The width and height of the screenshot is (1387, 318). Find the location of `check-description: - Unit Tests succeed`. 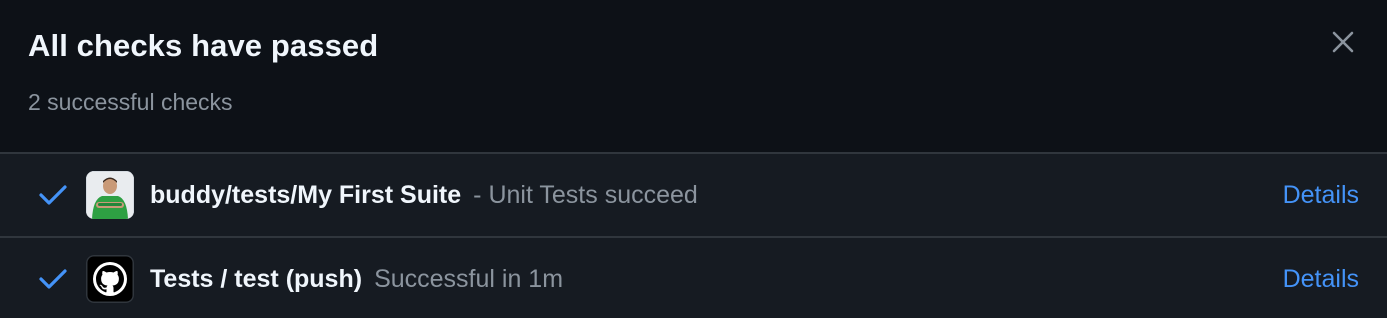

check-description: - Unit Tests succeed is located at coordinates (585, 195).